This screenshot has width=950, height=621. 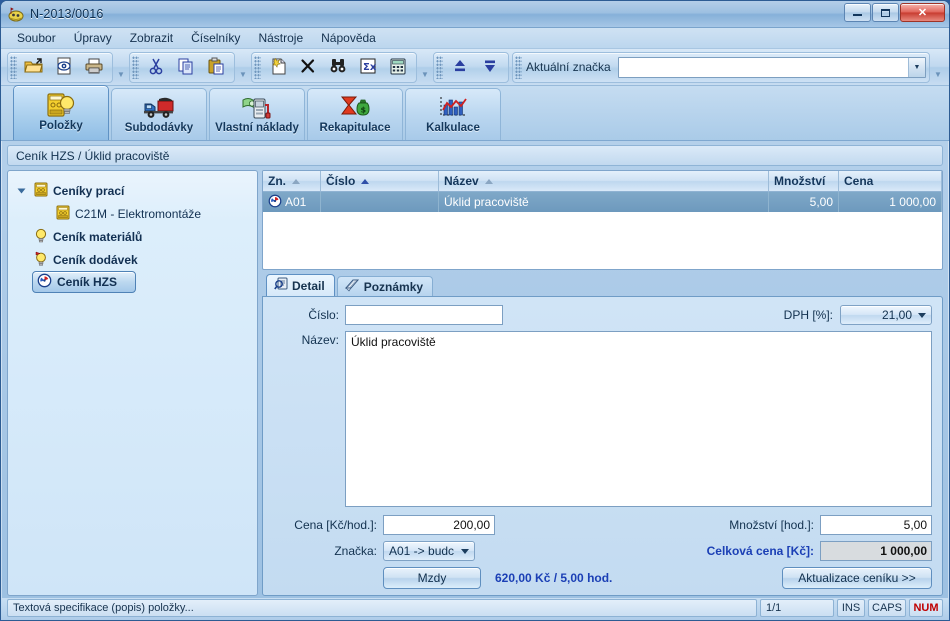 I want to click on tree-item-cenik-hzs: Ceník HZS, so click(x=84, y=282).